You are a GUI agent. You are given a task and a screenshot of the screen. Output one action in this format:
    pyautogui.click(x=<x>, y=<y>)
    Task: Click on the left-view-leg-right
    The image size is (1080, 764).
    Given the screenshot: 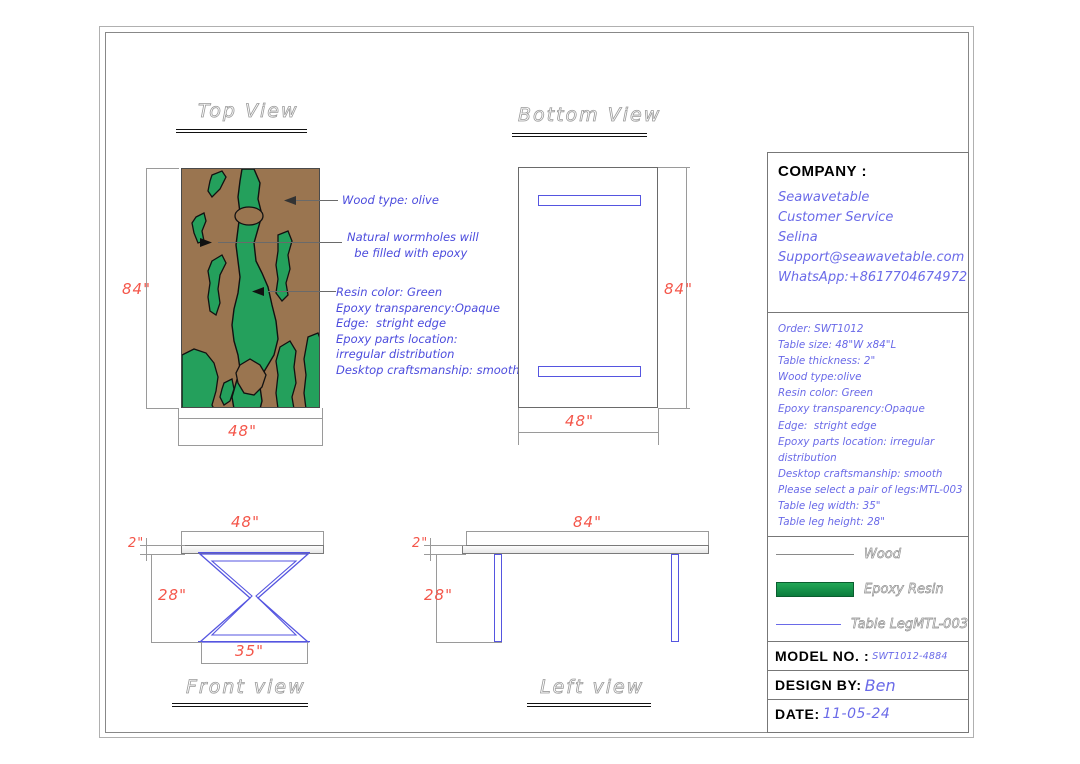 What is the action you would take?
    pyautogui.click(x=675, y=598)
    